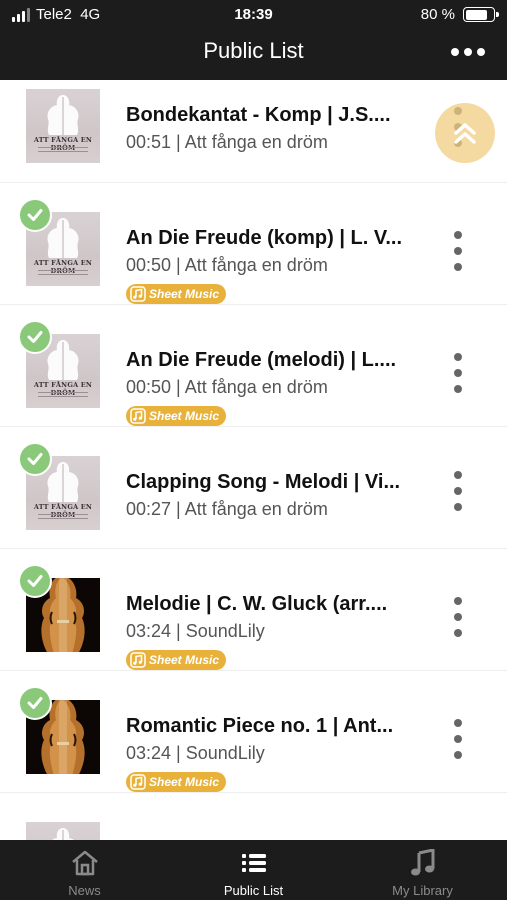 The width and height of the screenshot is (507, 900). I want to click on track-meta: 00:51 | Att fånga en dröm, so click(227, 142).